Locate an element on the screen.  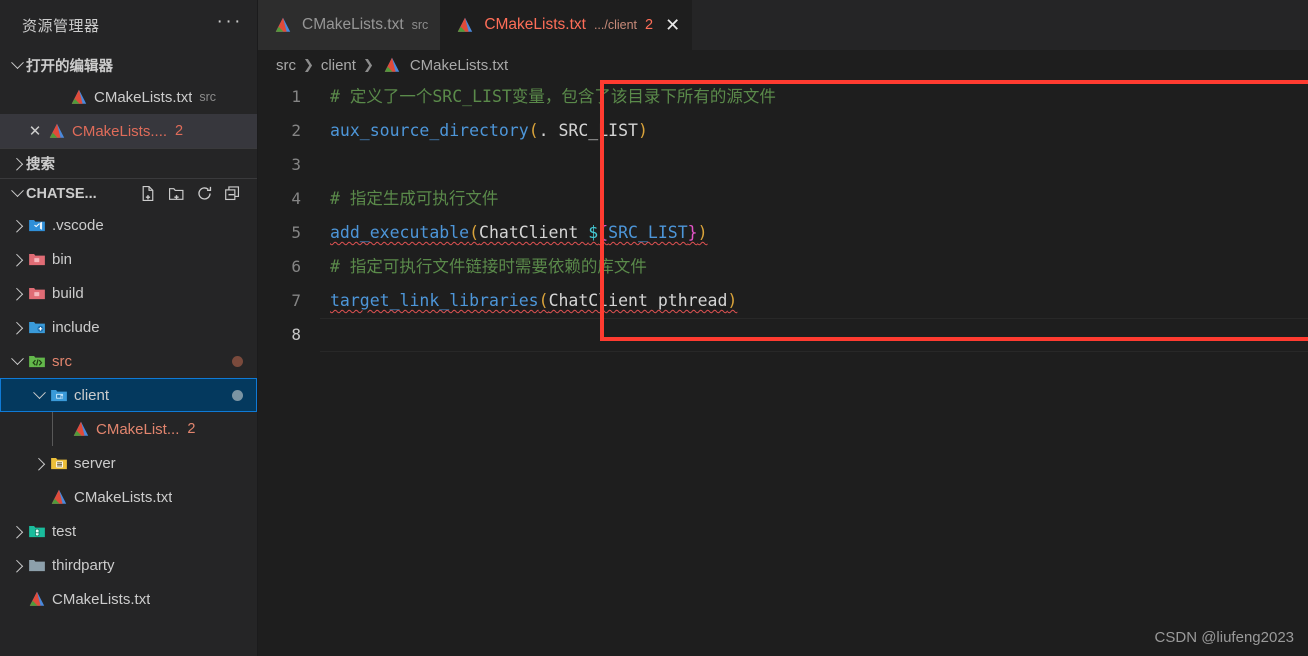
breadcrumb-part: CMakeLists.txt is located at coordinates (459, 65).